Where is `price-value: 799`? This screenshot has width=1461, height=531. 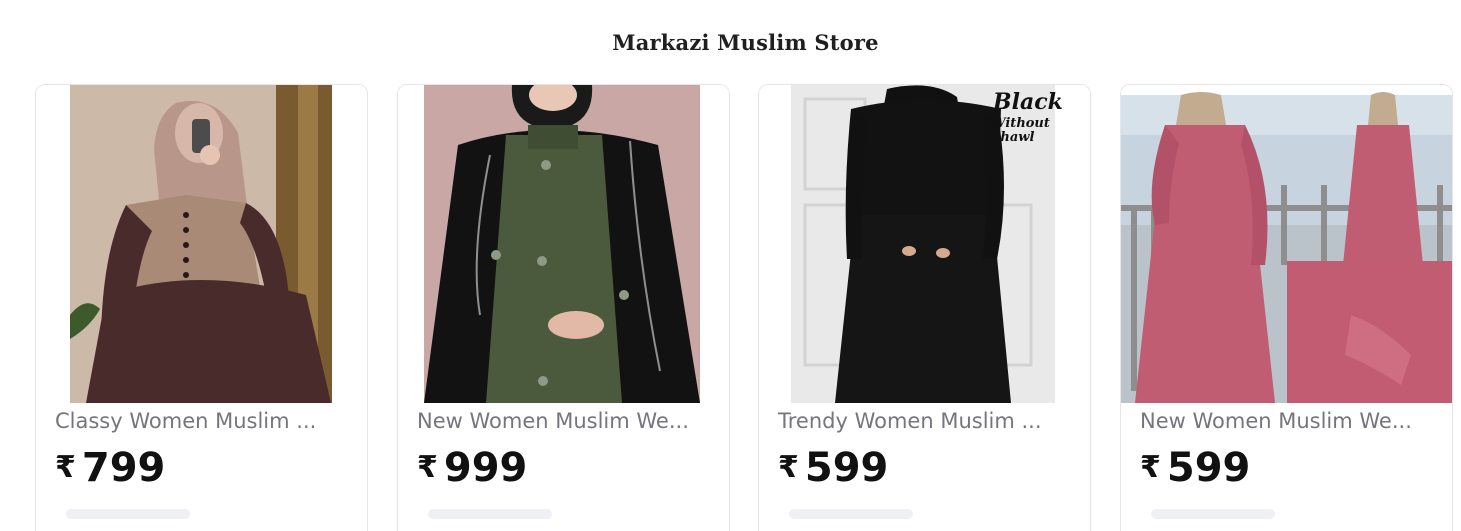 price-value: 799 is located at coordinates (123, 468).